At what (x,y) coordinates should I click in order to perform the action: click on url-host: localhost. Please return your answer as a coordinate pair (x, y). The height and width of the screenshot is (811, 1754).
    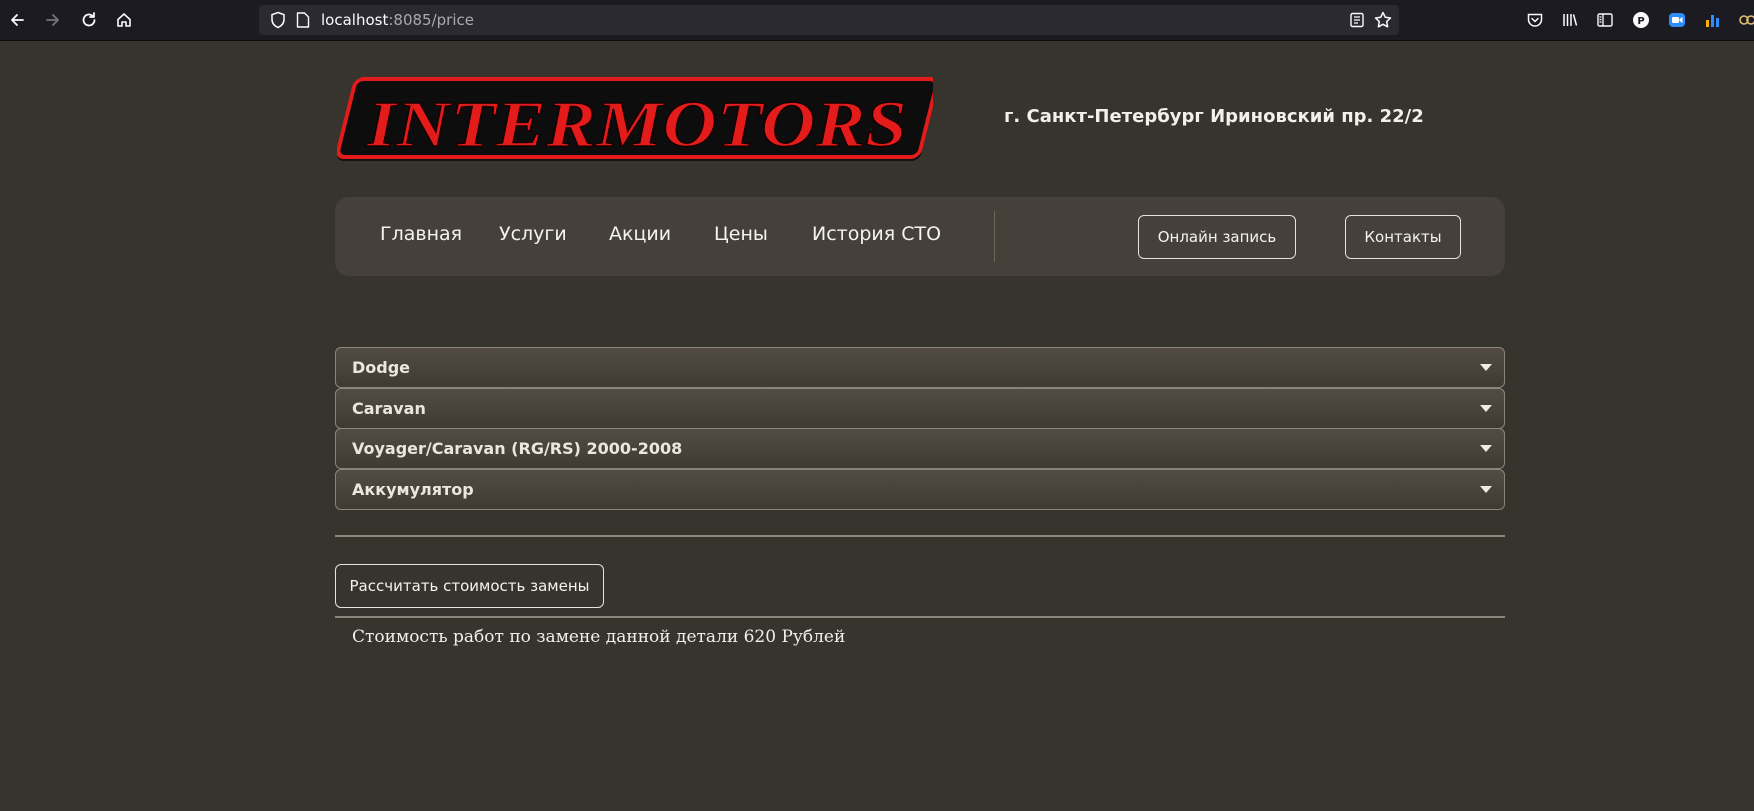
    Looking at the image, I should click on (355, 20).